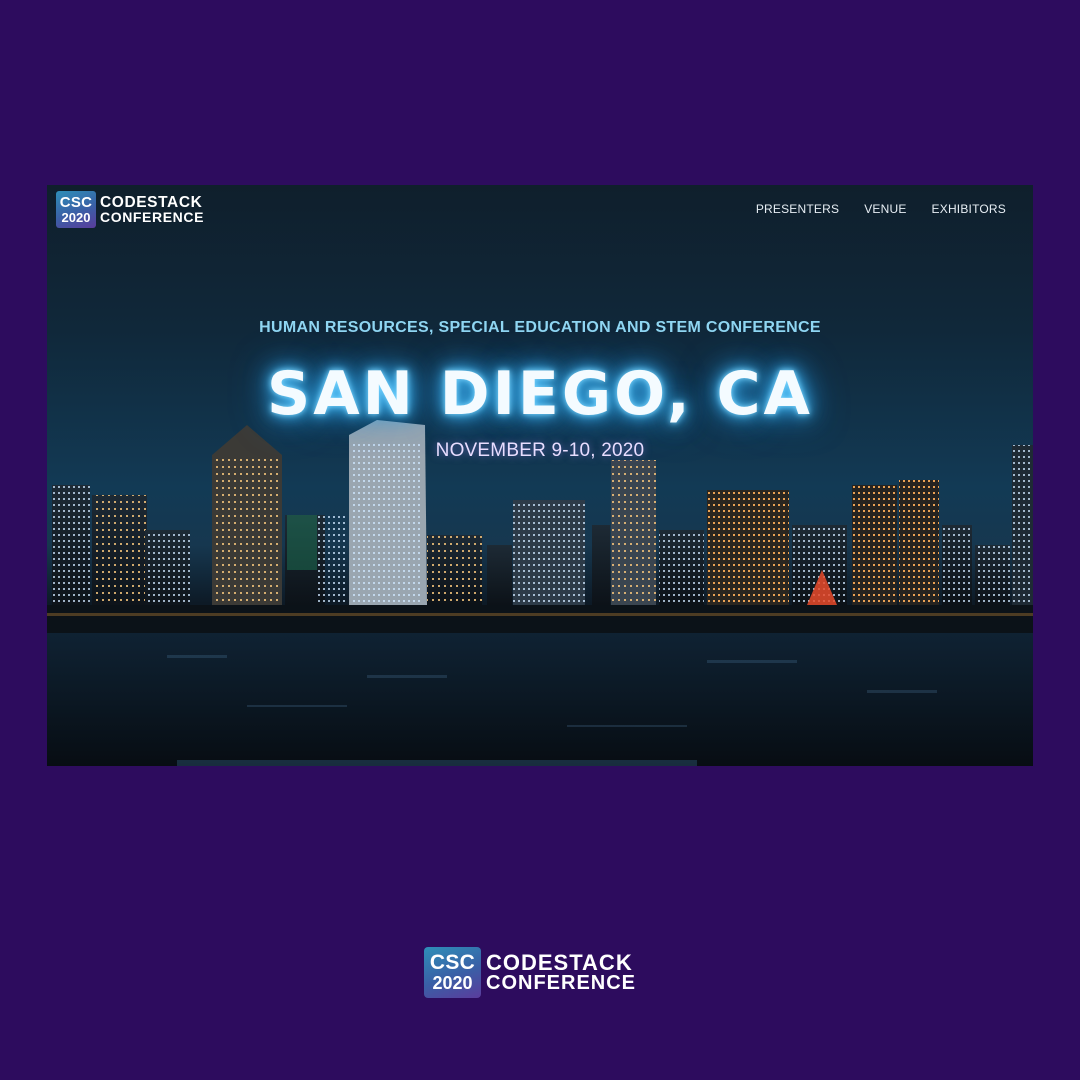 The width and height of the screenshot is (1080, 1080). I want to click on hero-headline: SAN DIEGO, CA, so click(540, 394).